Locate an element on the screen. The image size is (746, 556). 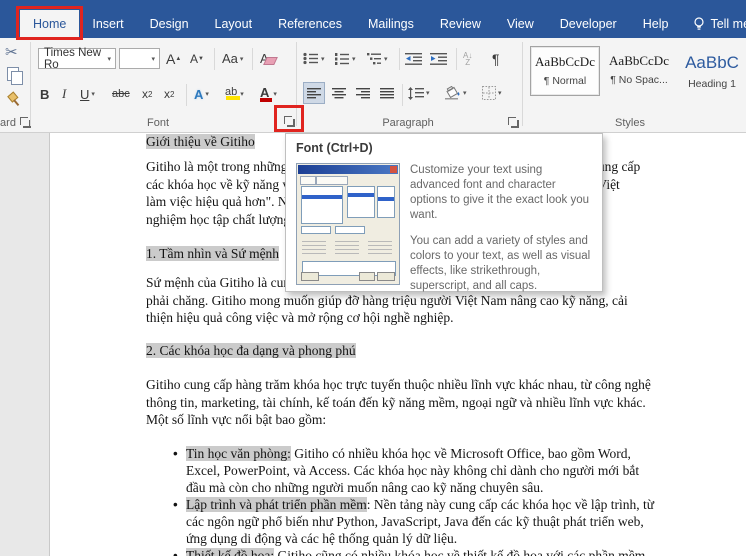
tab-label: Design is located at coordinates (169, 24).